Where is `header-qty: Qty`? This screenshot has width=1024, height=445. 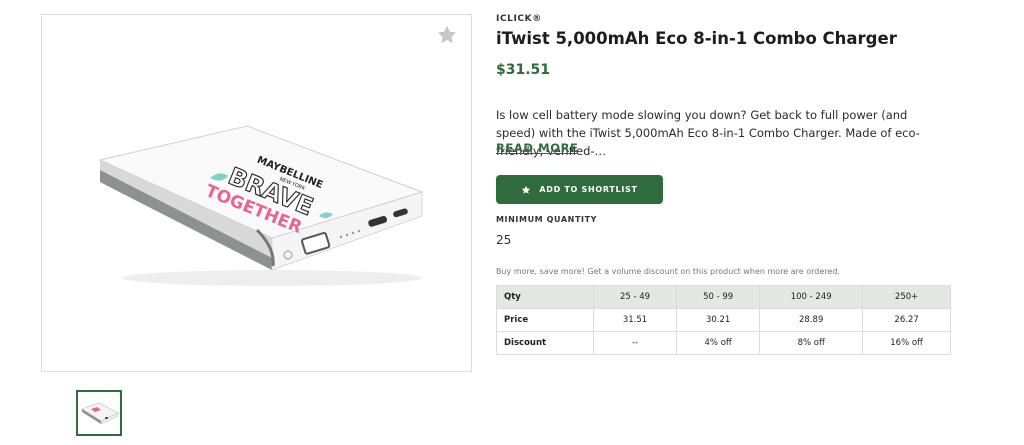
header-qty: Qty is located at coordinates (545, 297).